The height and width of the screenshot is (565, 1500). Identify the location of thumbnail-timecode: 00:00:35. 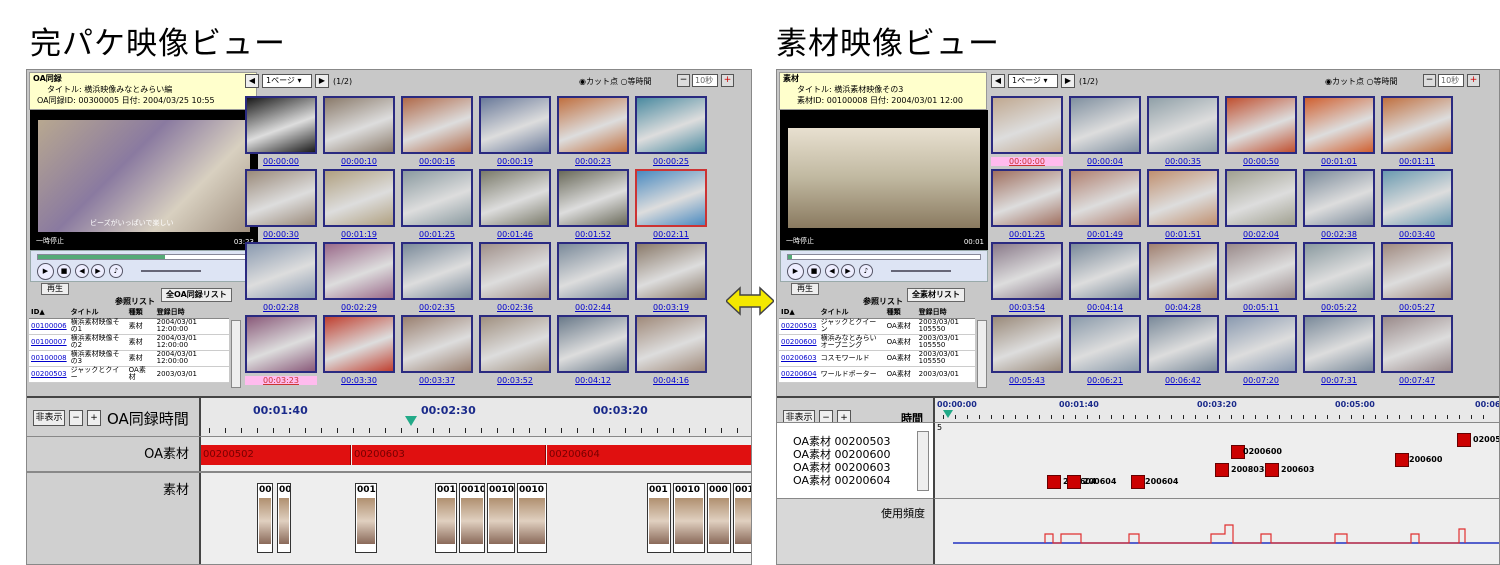
(1183, 161).